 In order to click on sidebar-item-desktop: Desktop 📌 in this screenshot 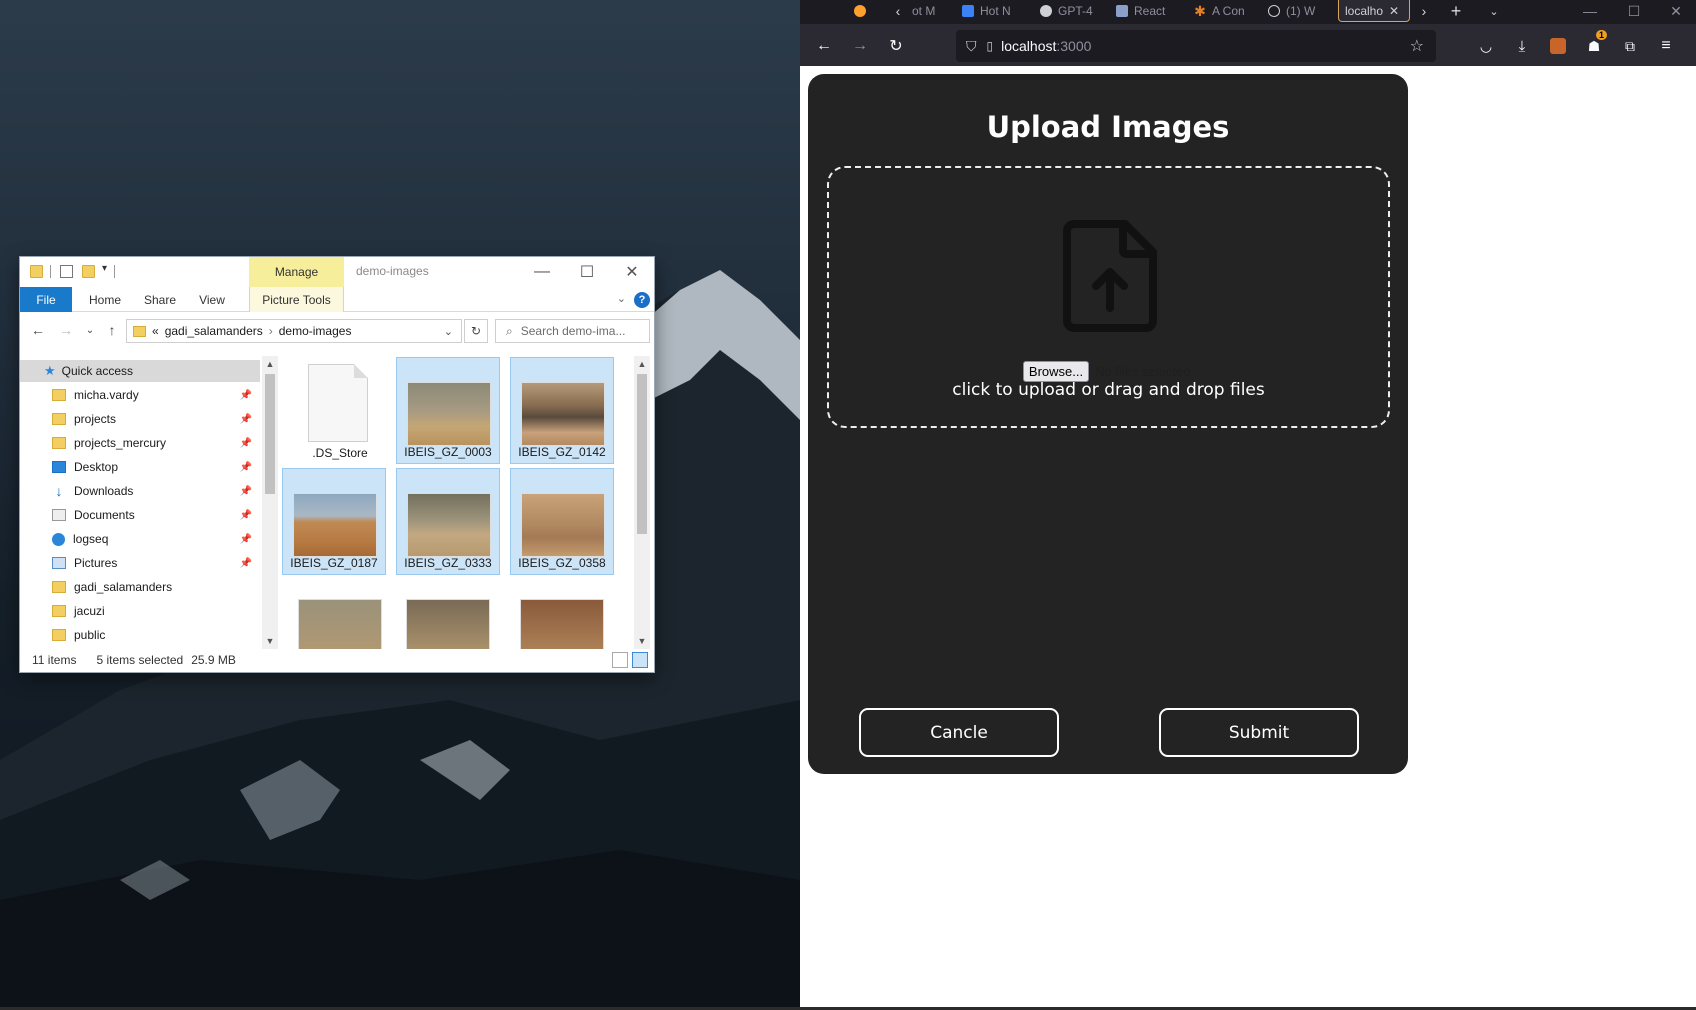, I will do `click(140, 467)`.